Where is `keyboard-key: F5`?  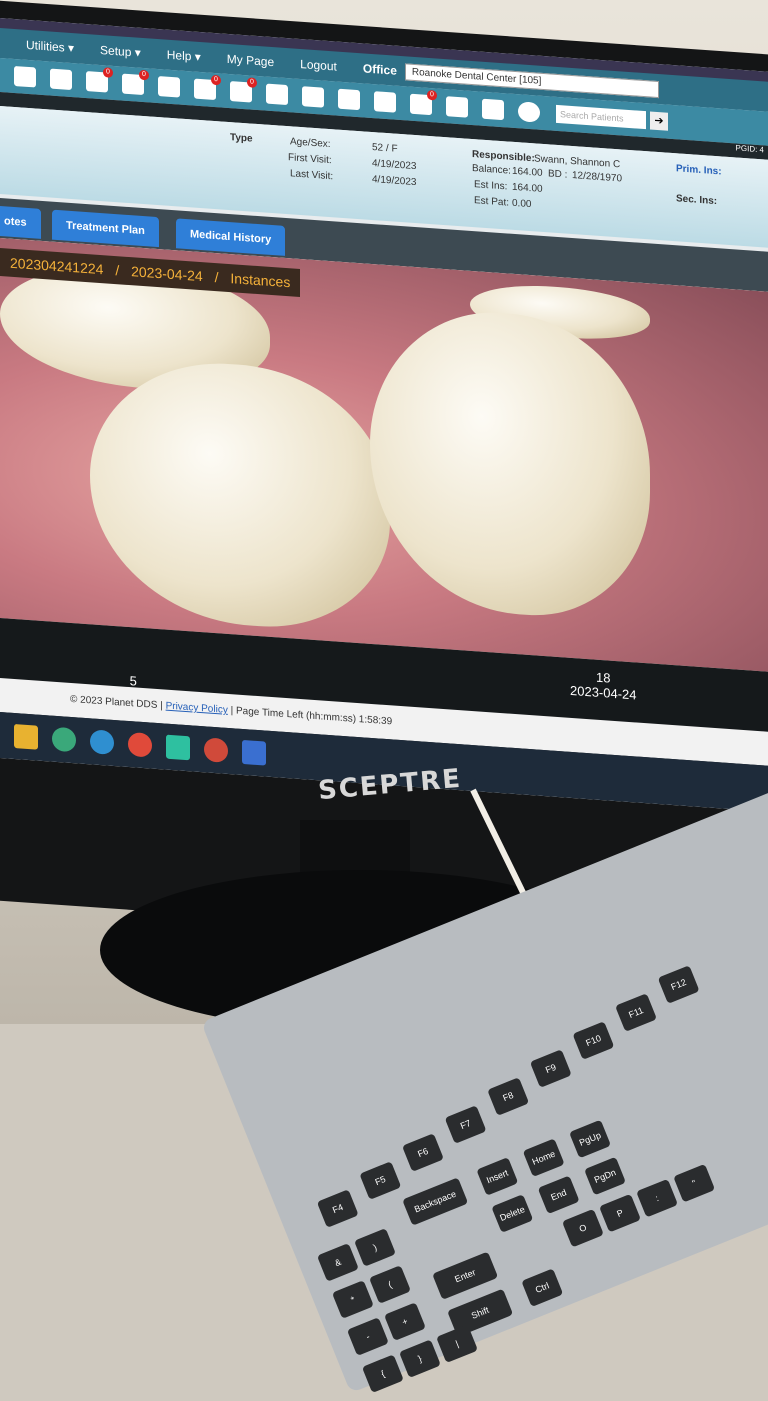
keyboard-key: F5 is located at coordinates (380, 1180).